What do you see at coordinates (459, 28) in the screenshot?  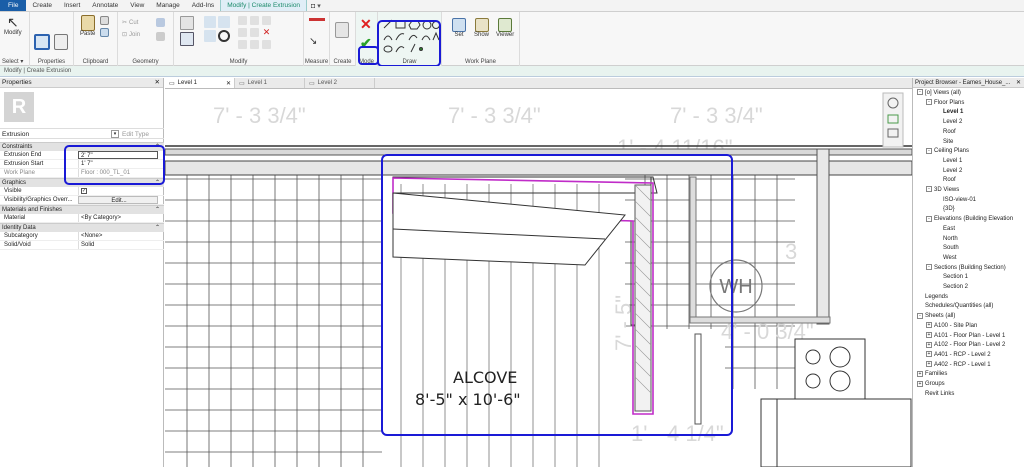 I see `set-workplane-button: Set` at bounding box center [459, 28].